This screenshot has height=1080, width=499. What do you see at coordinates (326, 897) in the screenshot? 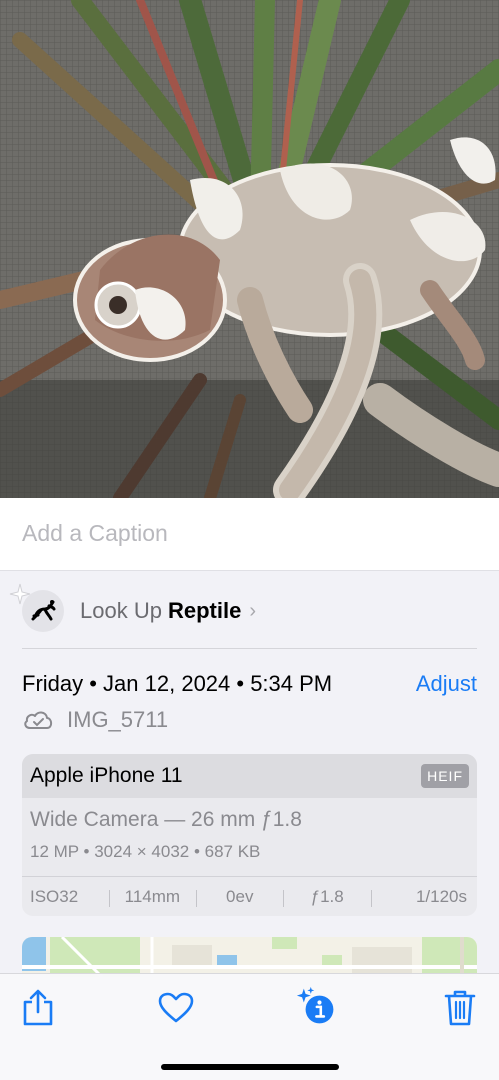
I see `exif-aperture: ƒ1.8` at bounding box center [326, 897].